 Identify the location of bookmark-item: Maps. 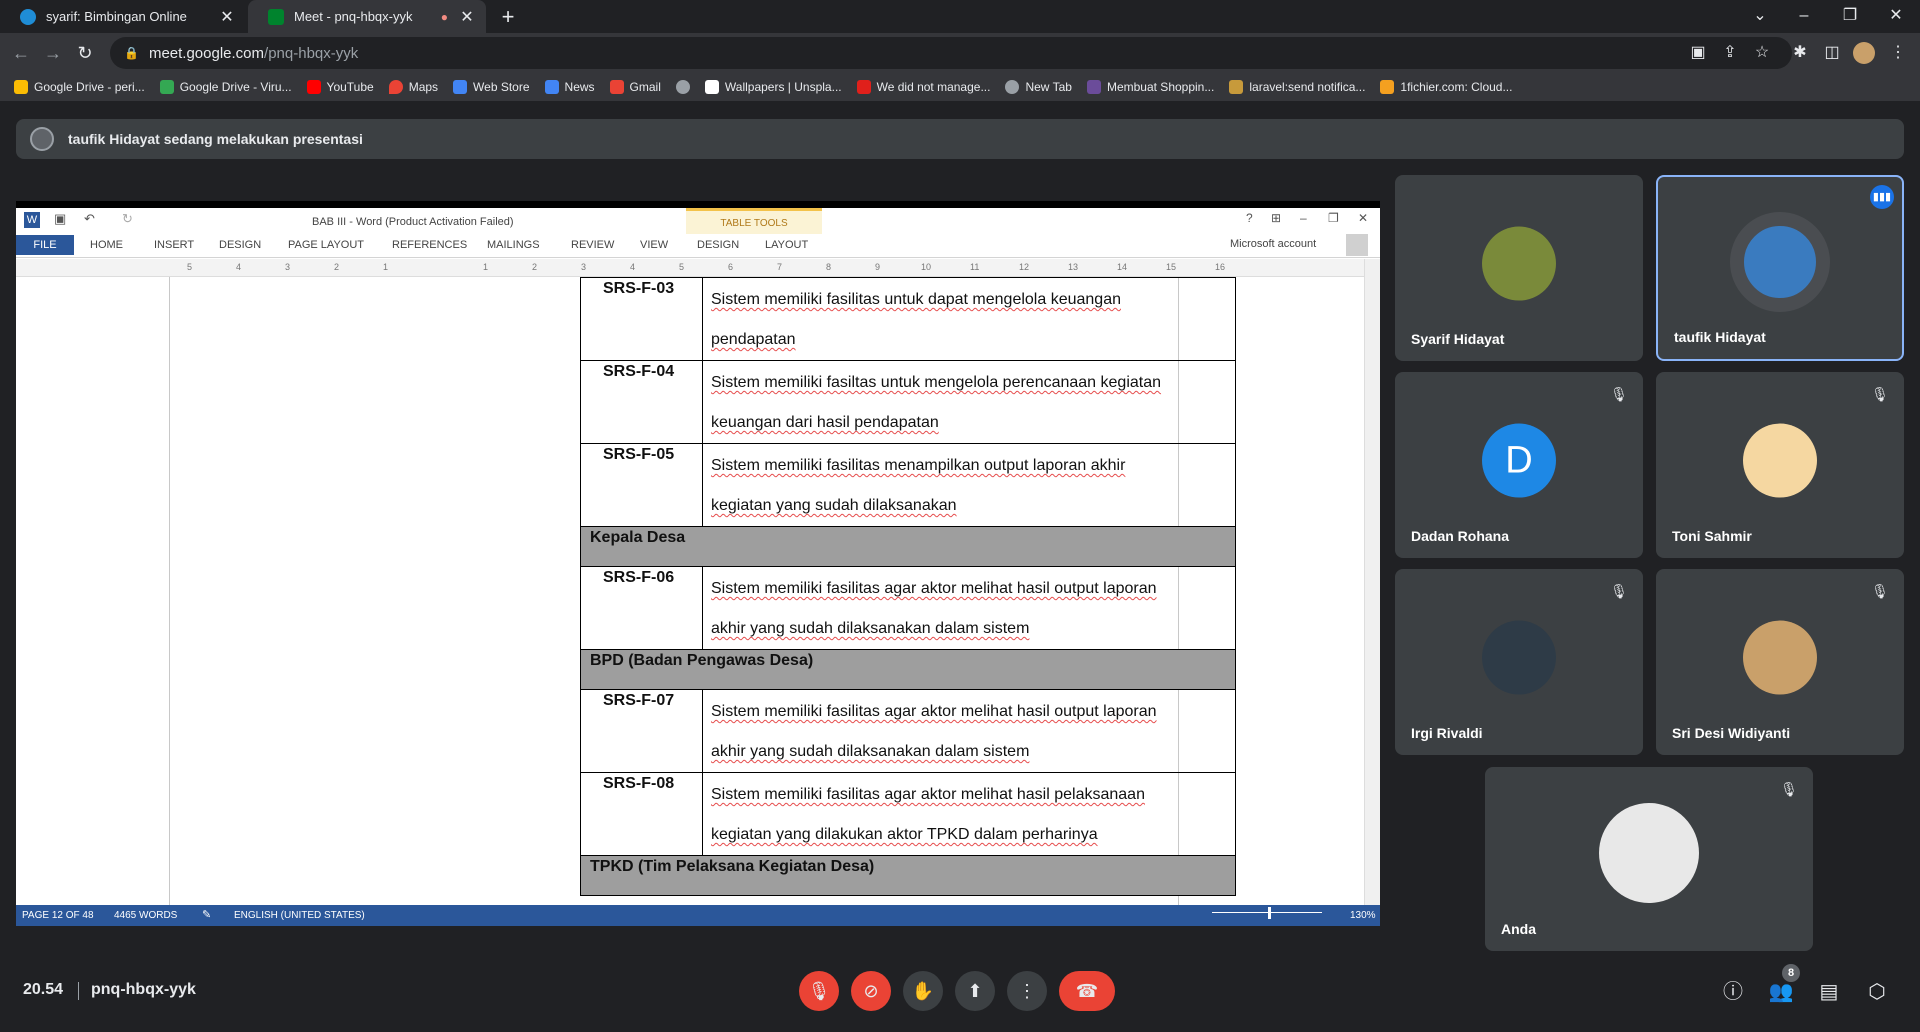
(413, 87).